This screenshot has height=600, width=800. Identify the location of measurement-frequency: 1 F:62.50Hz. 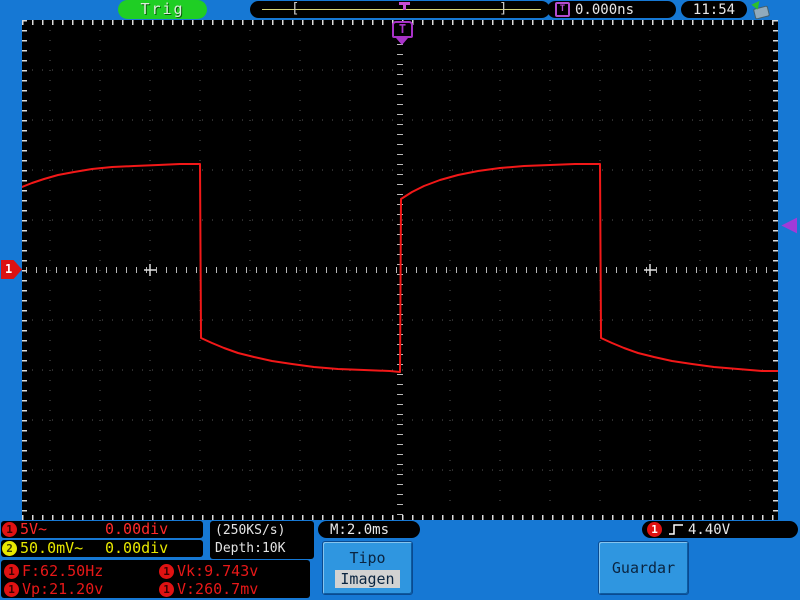
(53, 571).